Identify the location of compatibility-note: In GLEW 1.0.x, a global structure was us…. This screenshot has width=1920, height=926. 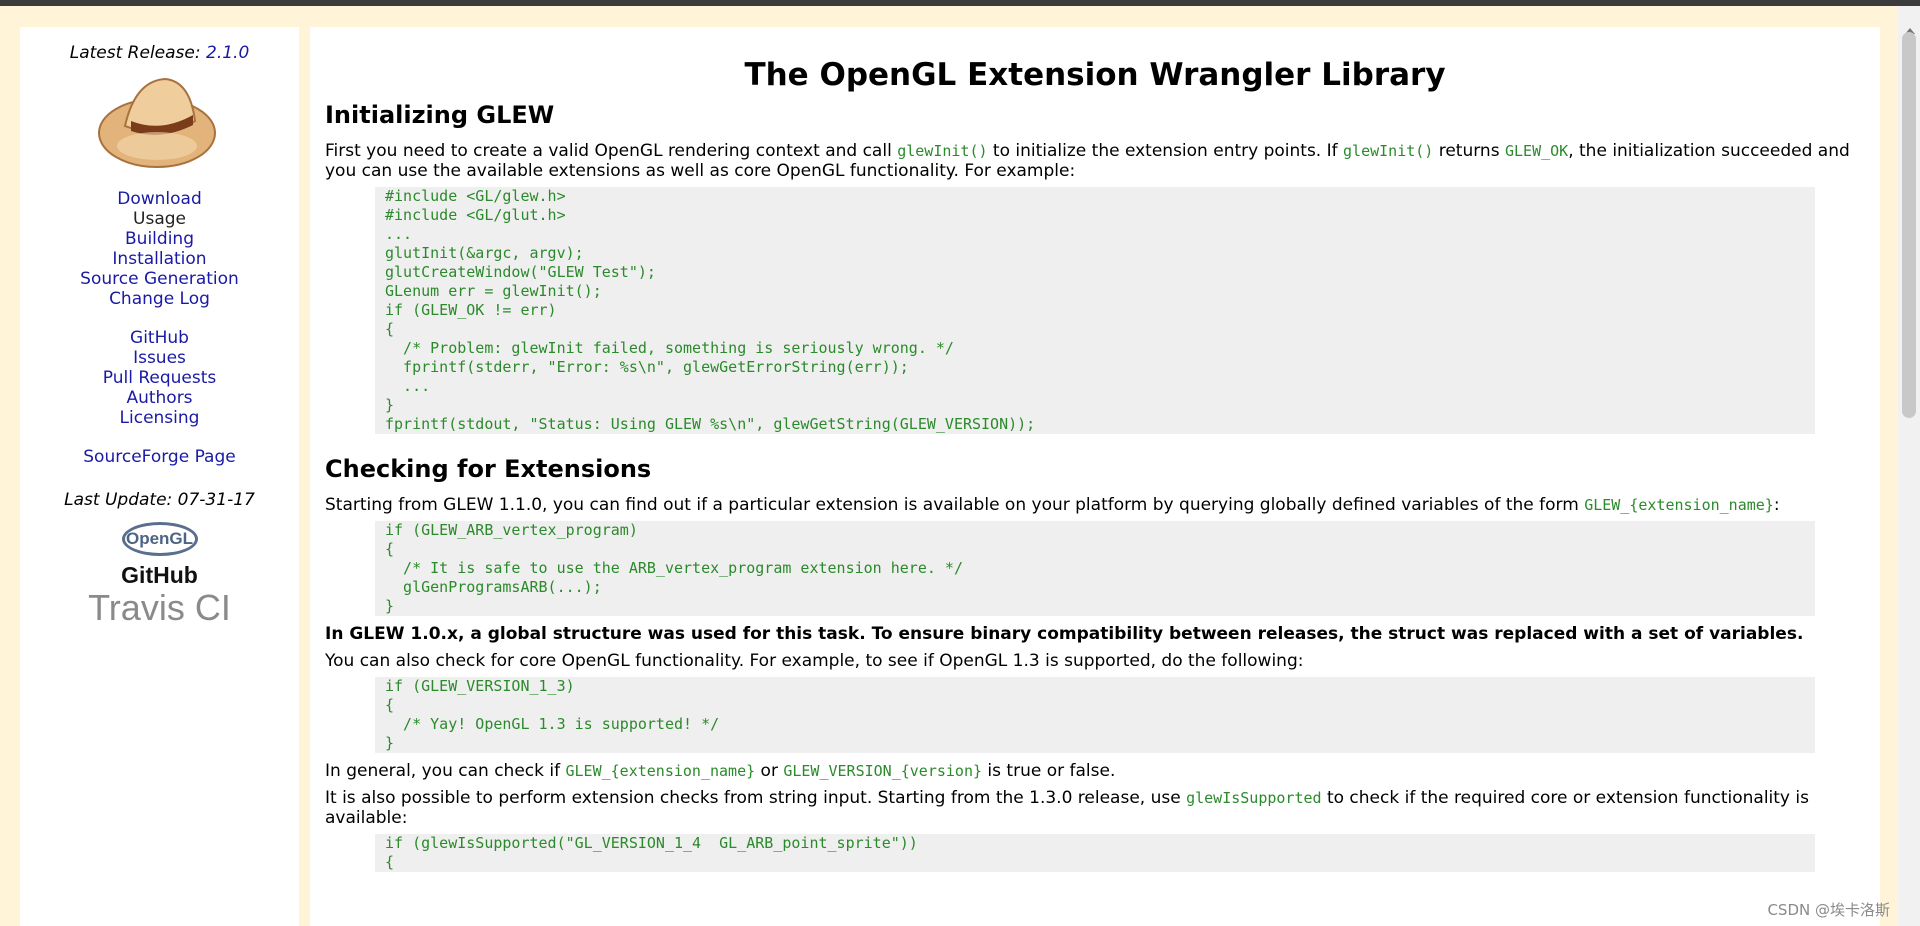
(1064, 634).